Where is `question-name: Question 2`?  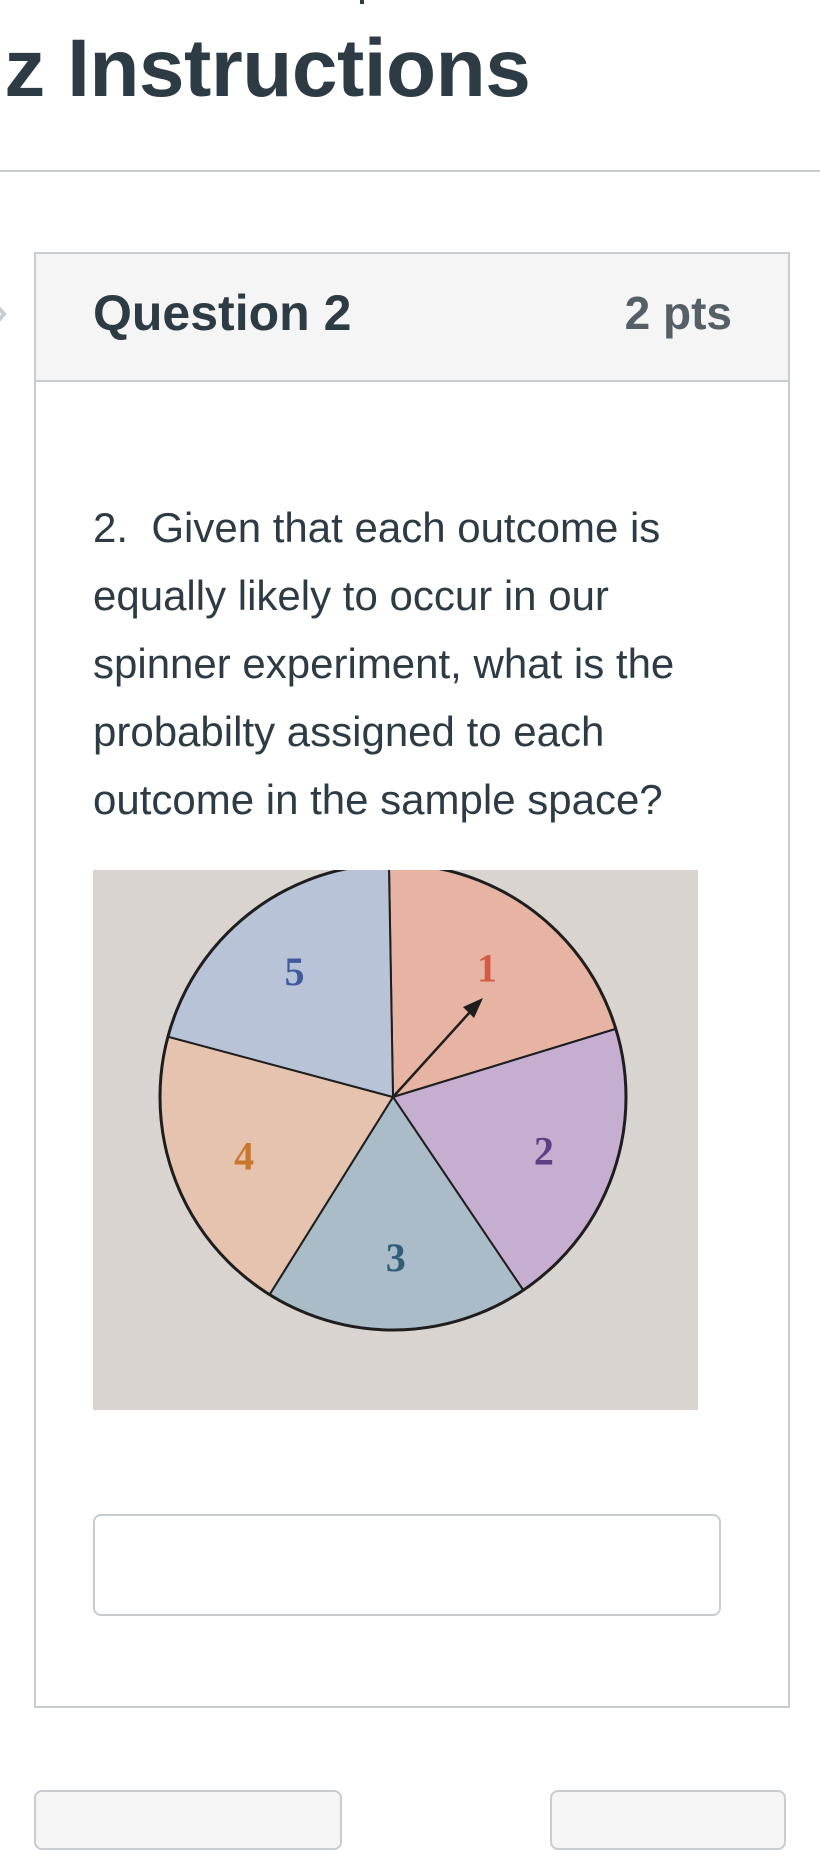
question-name: Question 2 is located at coordinates (222, 313).